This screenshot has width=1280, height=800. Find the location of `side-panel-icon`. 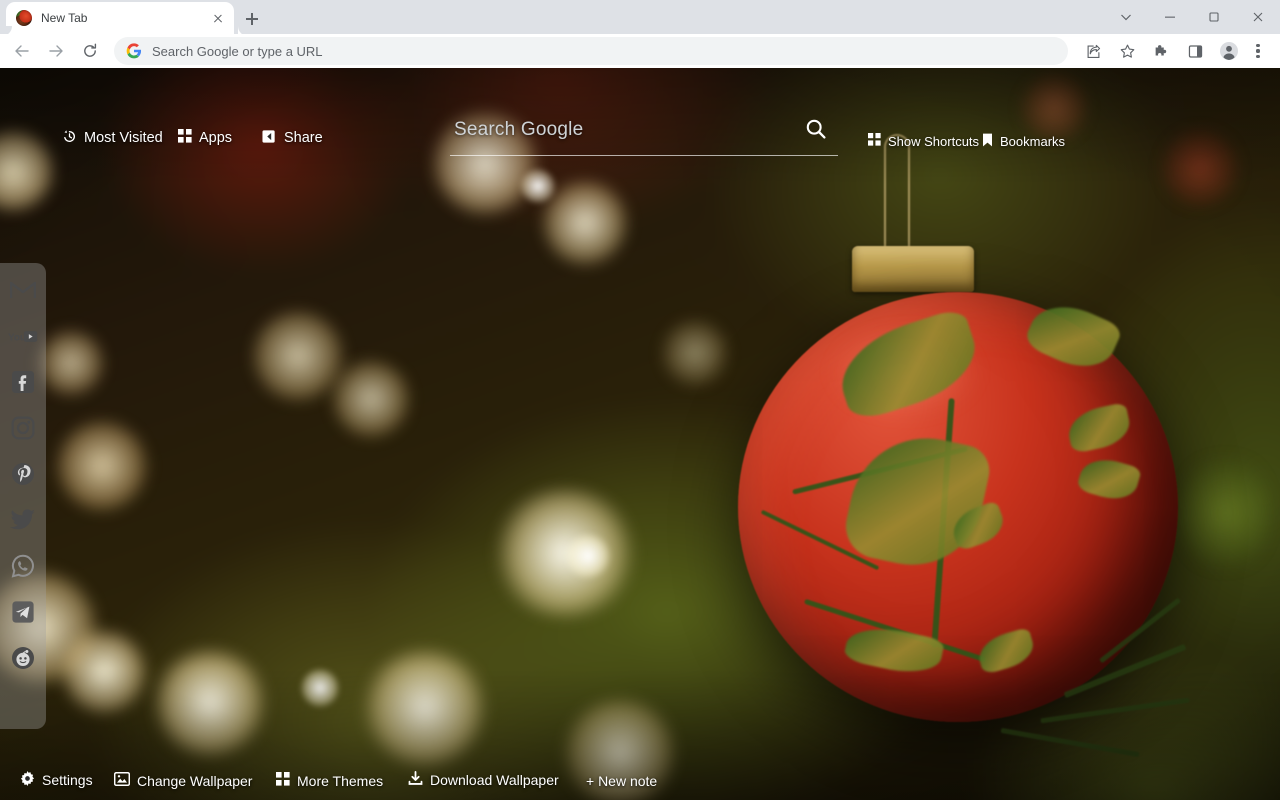

side-panel-icon is located at coordinates (1195, 51).